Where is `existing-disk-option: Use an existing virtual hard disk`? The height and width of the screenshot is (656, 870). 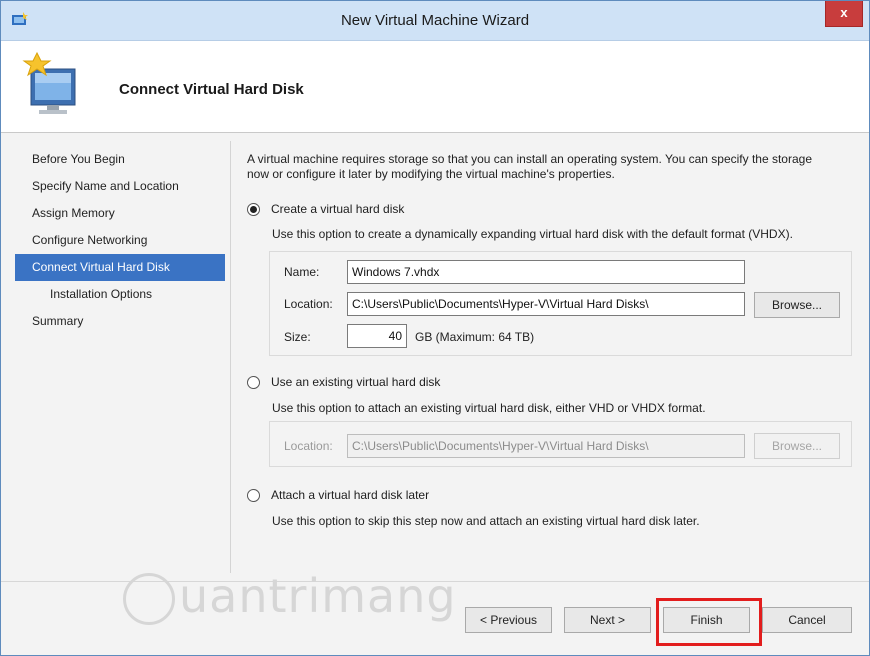
existing-disk-option: Use an existing virtual hard disk is located at coordinates (343, 382).